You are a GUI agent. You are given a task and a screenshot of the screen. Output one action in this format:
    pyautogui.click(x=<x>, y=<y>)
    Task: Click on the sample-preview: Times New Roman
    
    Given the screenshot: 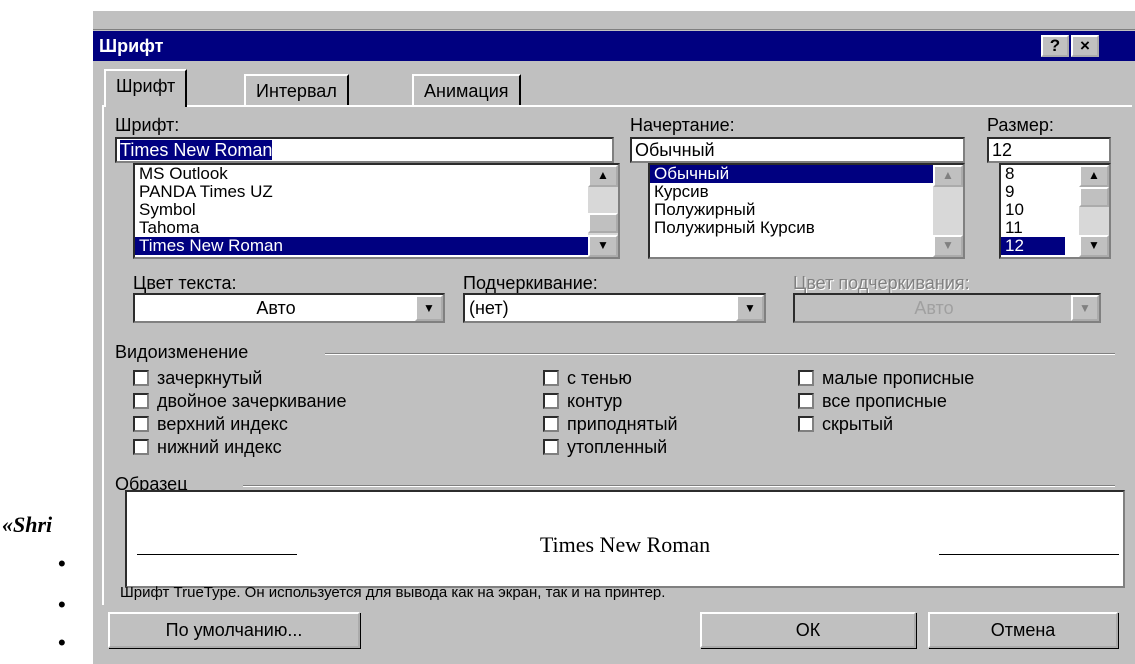 What is the action you would take?
    pyautogui.click(x=625, y=539)
    